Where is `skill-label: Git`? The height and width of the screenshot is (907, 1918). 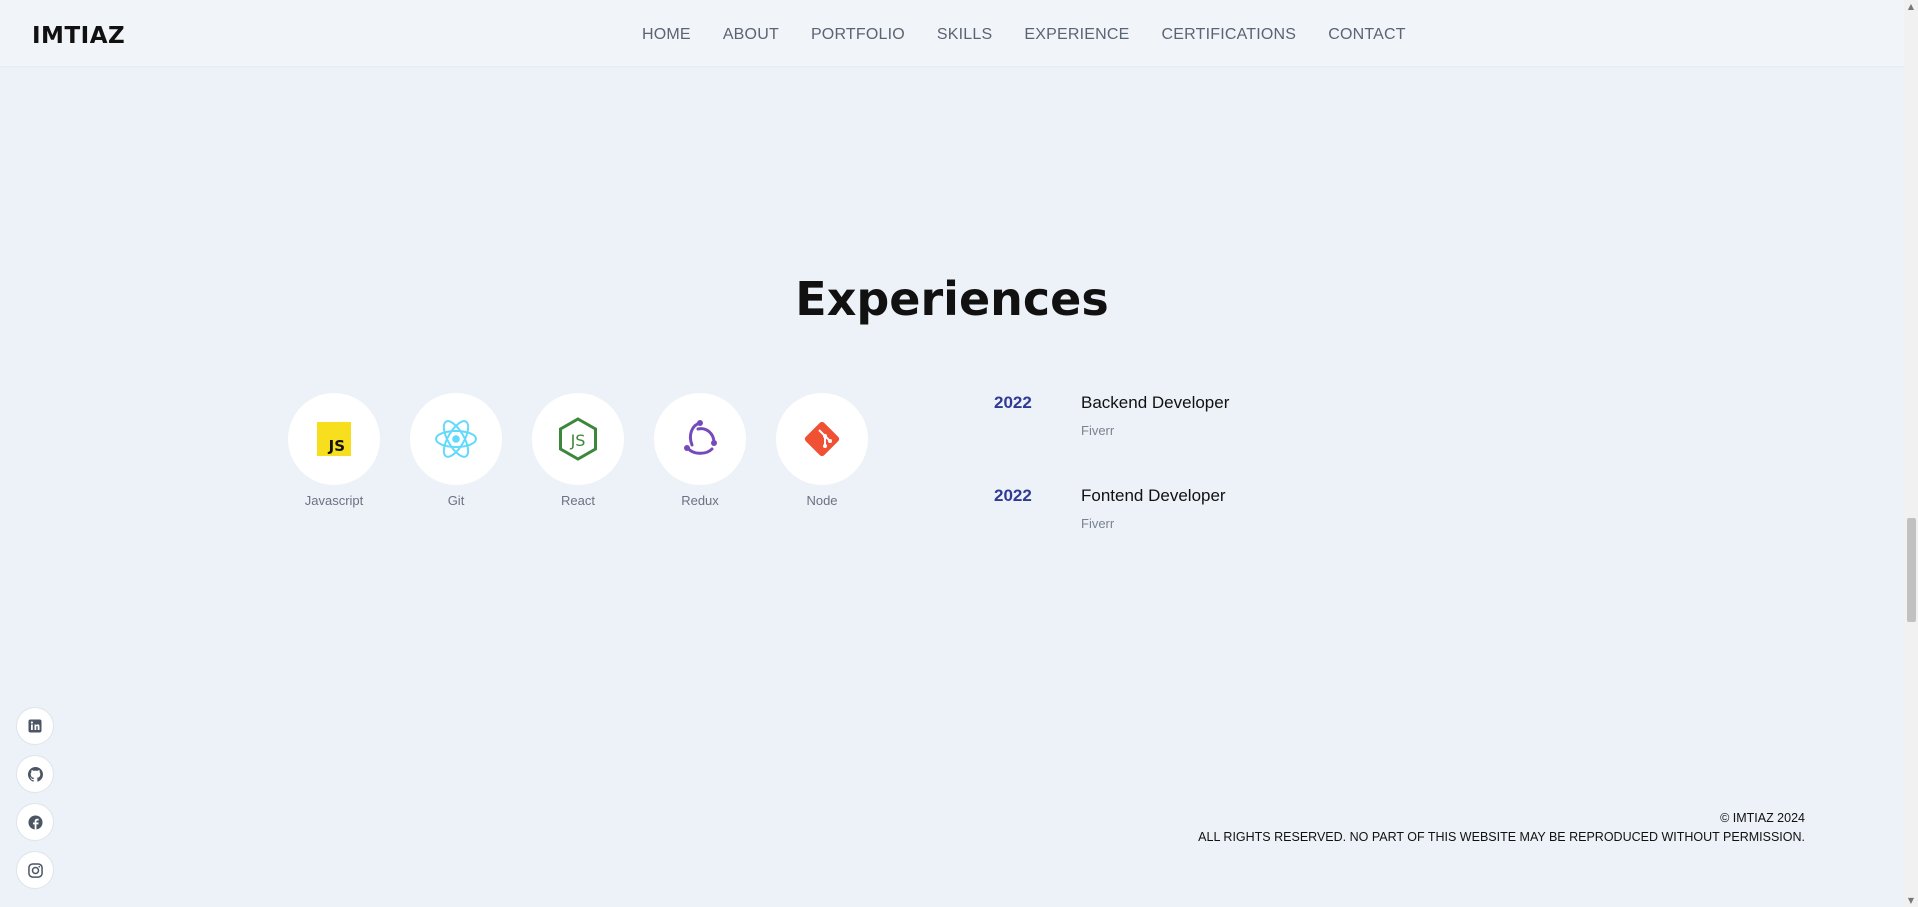
skill-label: Git is located at coordinates (456, 500).